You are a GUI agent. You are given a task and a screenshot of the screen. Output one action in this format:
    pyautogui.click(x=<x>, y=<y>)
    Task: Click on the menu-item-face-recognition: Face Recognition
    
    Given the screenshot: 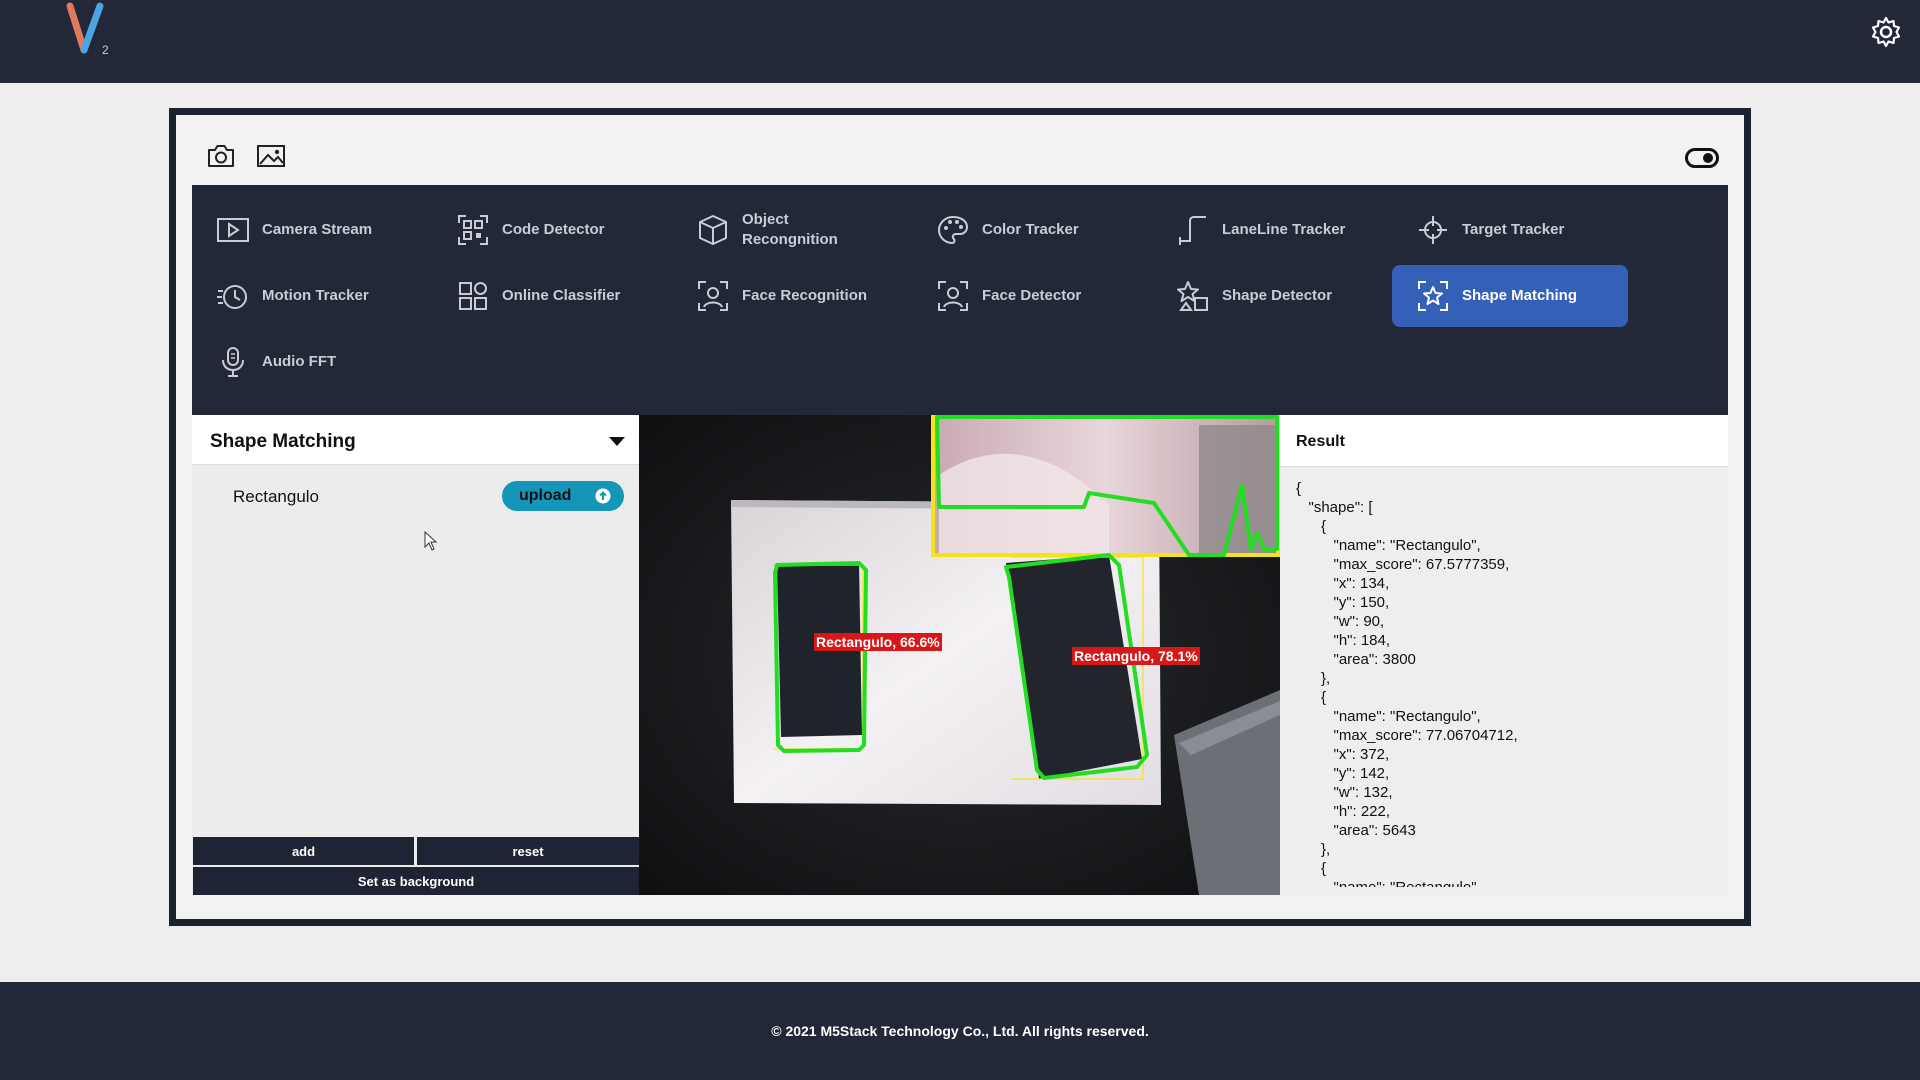 What is the action you would take?
    pyautogui.click(x=790, y=296)
    